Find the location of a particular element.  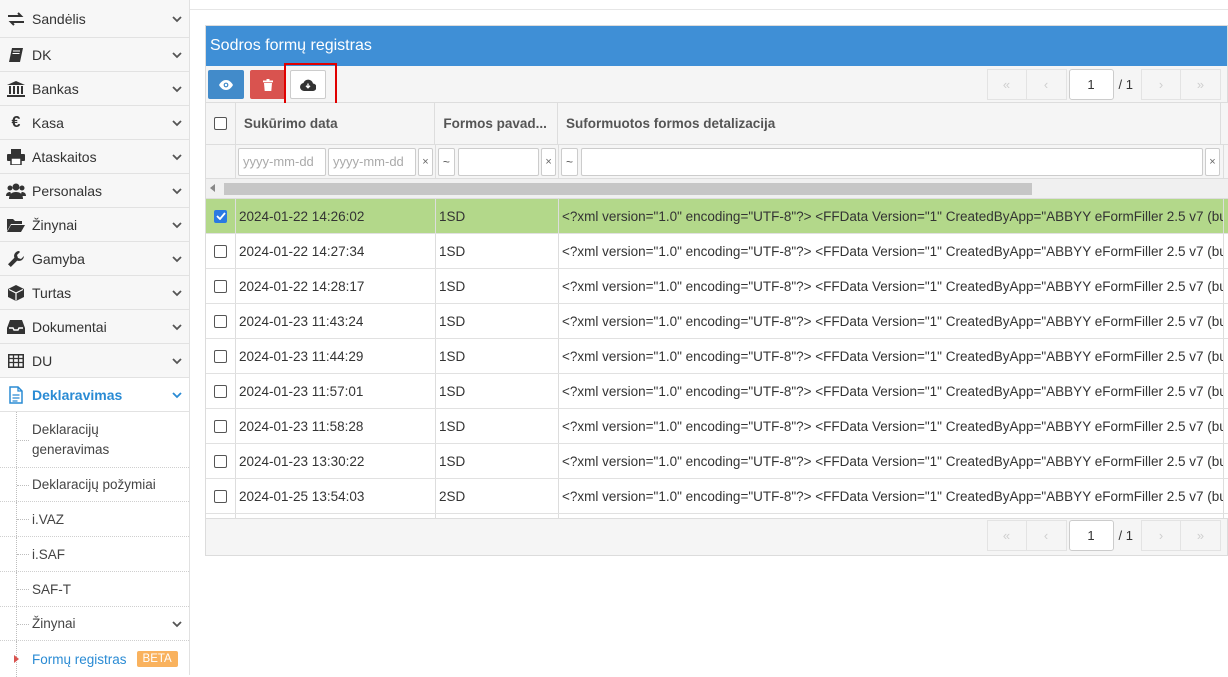

menu-item-deklaravimas: Deklaravimas is located at coordinates (94, 395).